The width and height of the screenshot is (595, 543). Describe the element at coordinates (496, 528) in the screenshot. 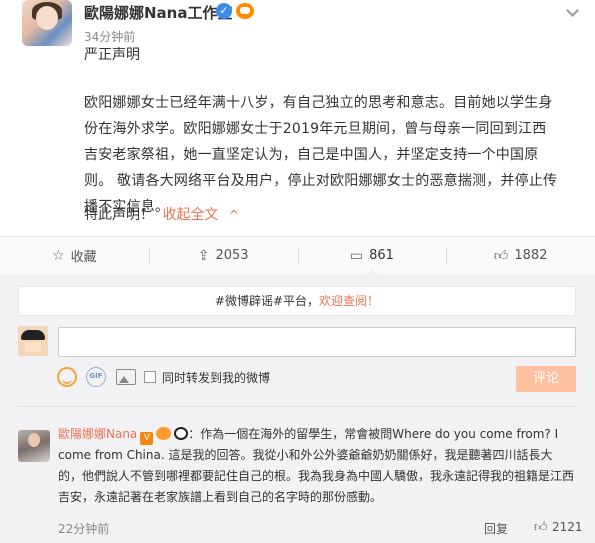

I see `reply-button: 回复` at that location.